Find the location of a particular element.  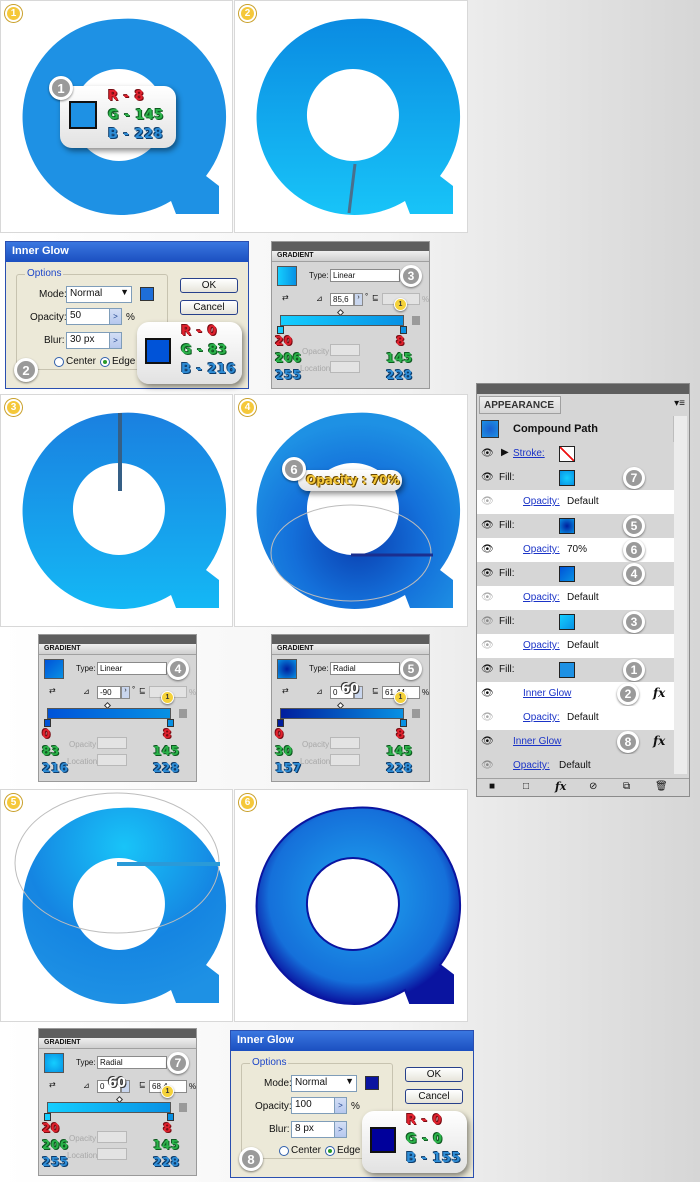

fill-row-3: 👁 Fill: 3 is located at coordinates (575, 622).